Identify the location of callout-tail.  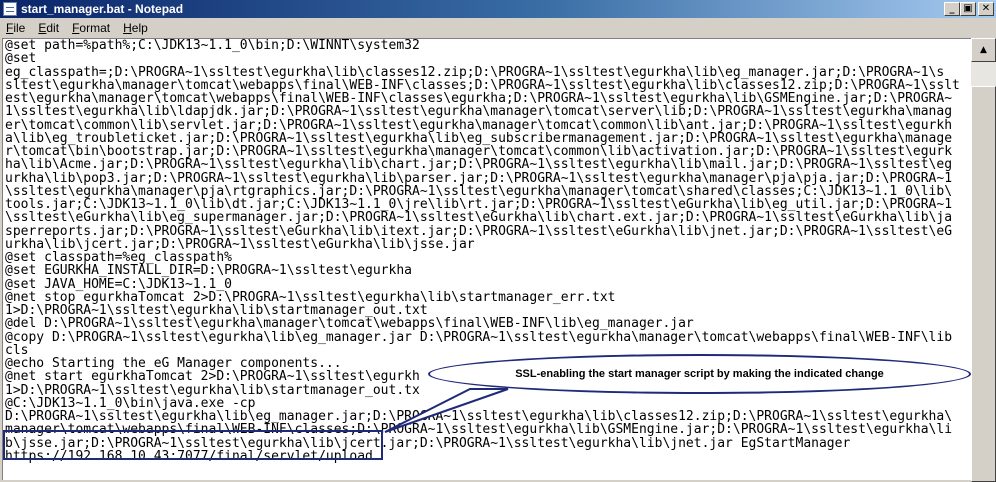
(446, 410).